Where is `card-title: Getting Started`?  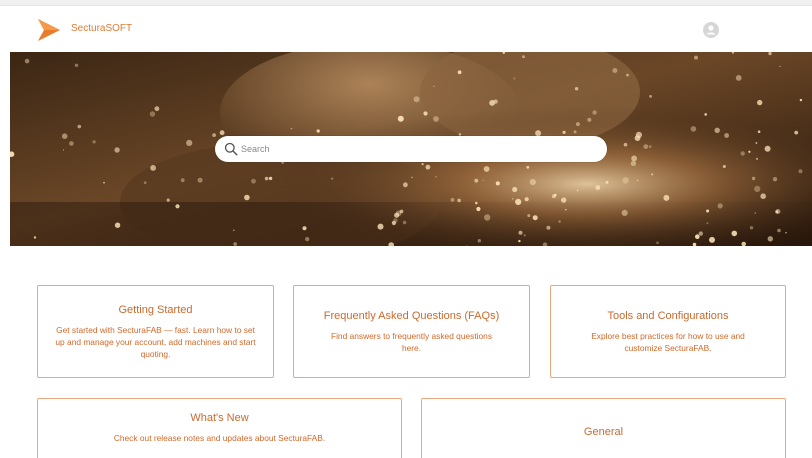 card-title: Getting Started is located at coordinates (155, 310).